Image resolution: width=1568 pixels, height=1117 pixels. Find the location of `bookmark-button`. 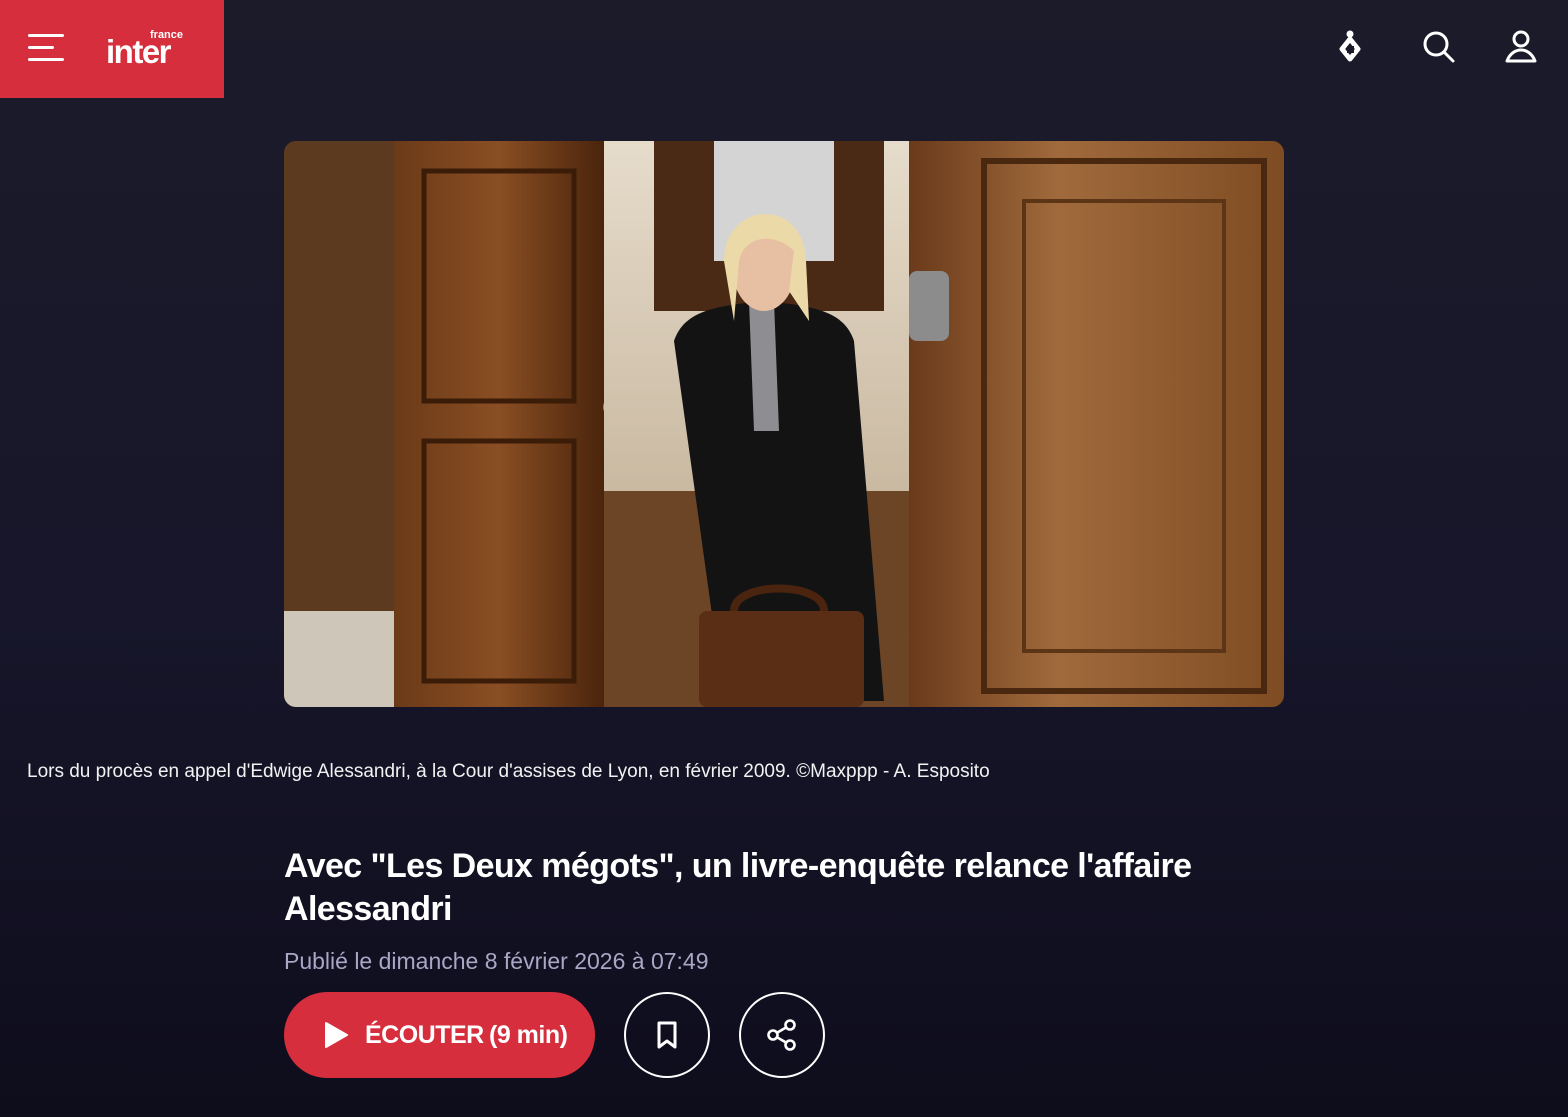

bookmark-button is located at coordinates (667, 1035).